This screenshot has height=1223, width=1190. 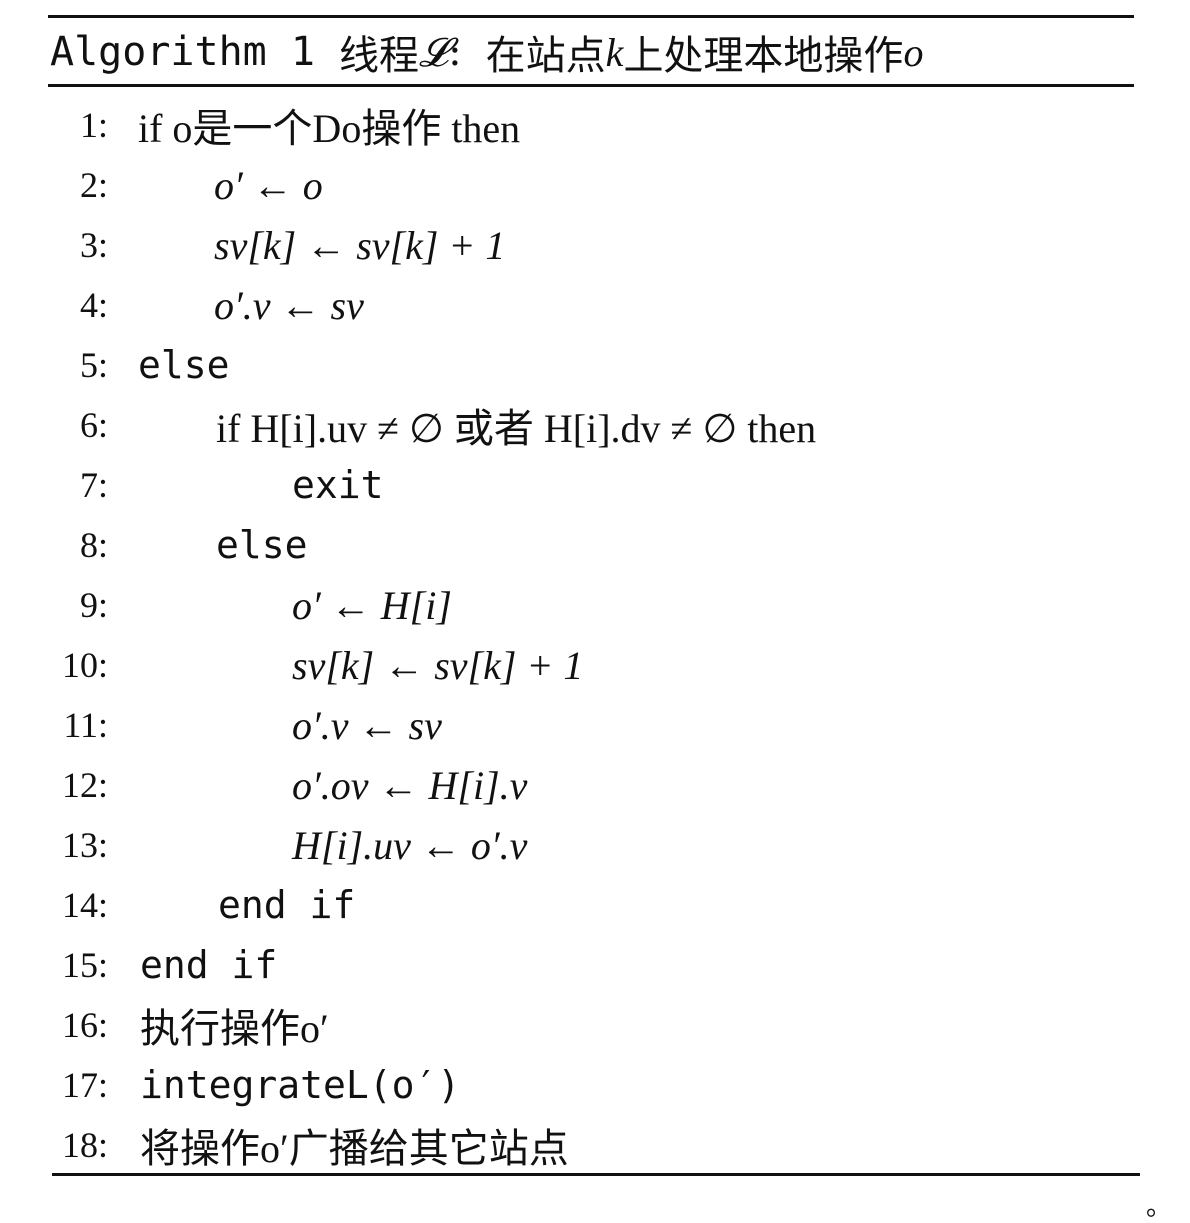 I want to click on trailing-mark: 。, so click(x=1159, y=1207).